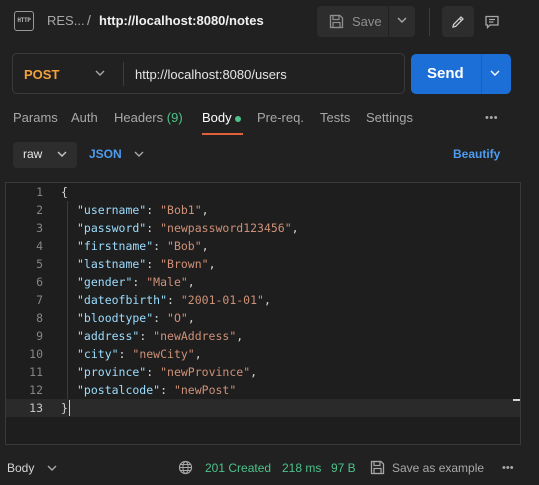  I want to click on url-divider, so click(123, 74).